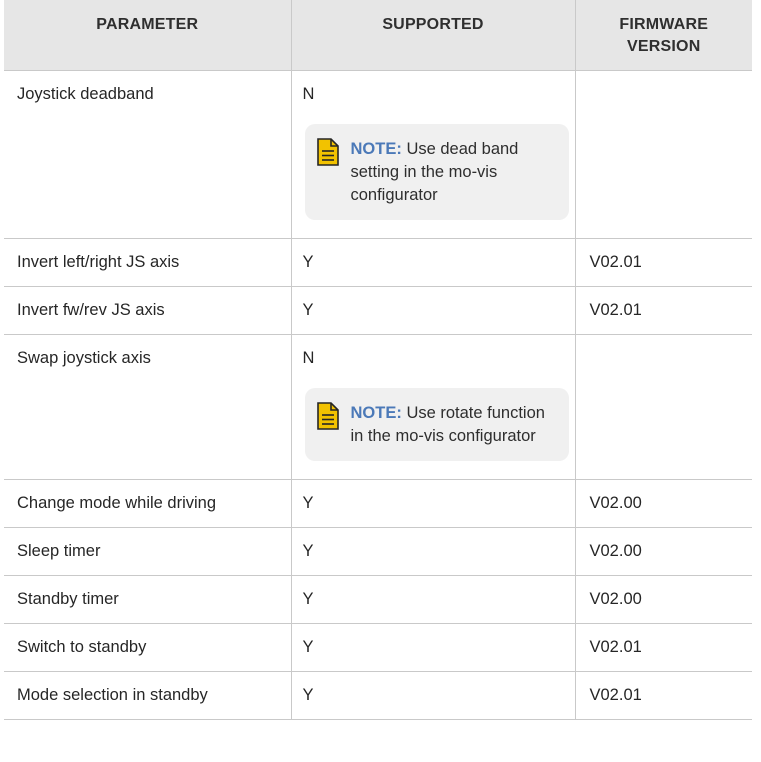 Image resolution: width=761 pixels, height=762 pixels. I want to click on table-row: Sleep timer Y V02.00, so click(378, 551).